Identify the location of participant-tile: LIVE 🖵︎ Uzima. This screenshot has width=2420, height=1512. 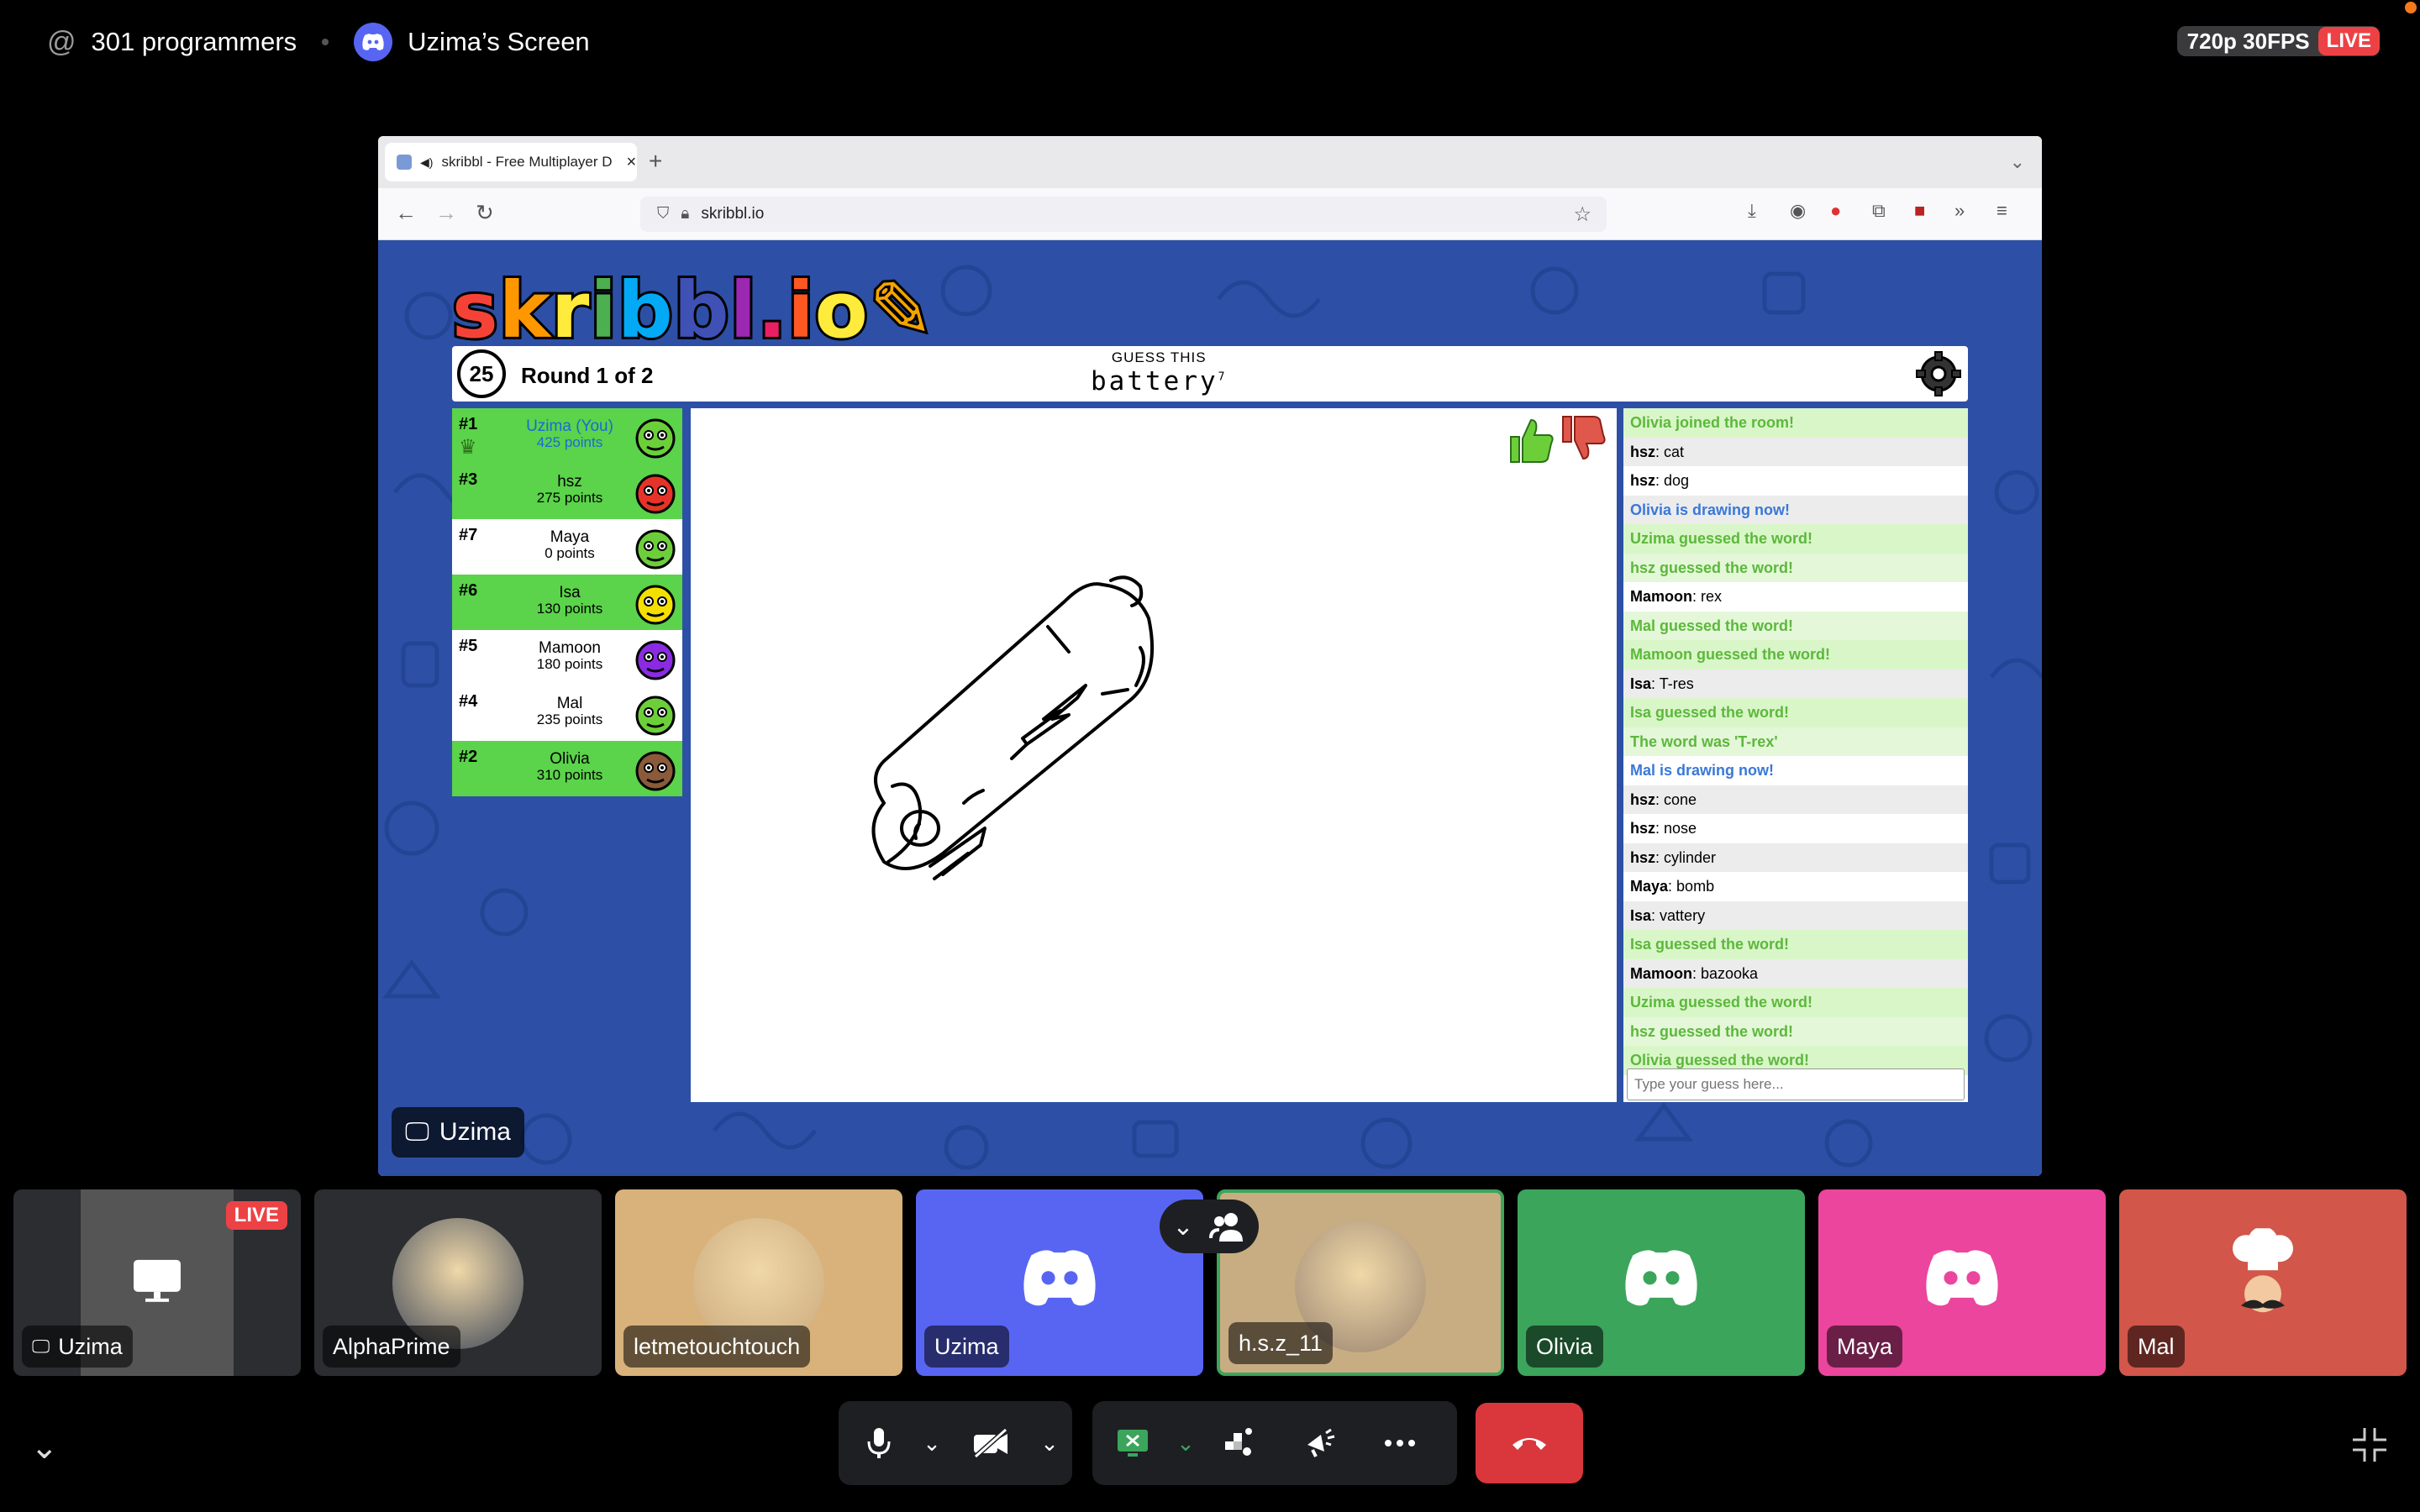
(157, 1282).